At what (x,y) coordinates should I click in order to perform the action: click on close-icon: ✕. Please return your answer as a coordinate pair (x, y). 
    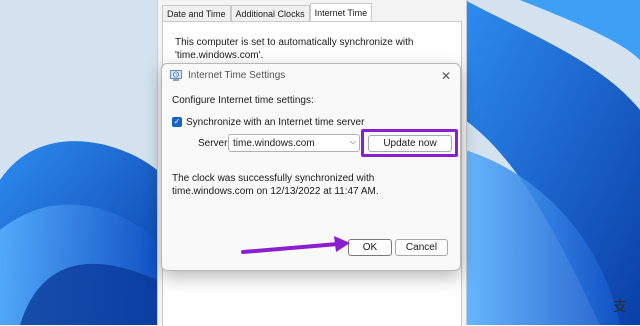
    Looking at the image, I should click on (446, 76).